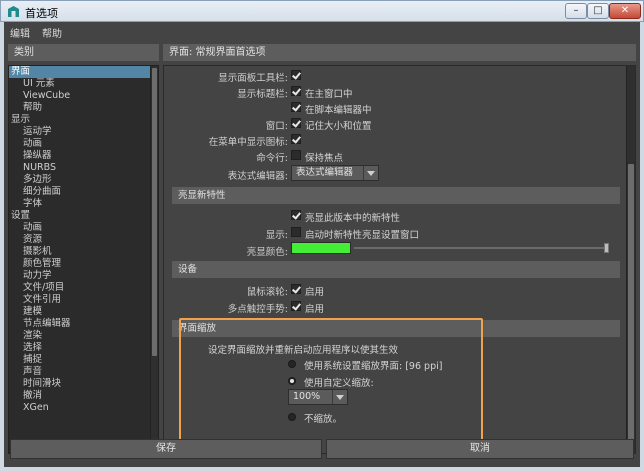 Image resolution: width=644 pixels, height=471 pixels. Describe the element at coordinates (25, 348) in the screenshot. I see `category-item: 选择` at that location.